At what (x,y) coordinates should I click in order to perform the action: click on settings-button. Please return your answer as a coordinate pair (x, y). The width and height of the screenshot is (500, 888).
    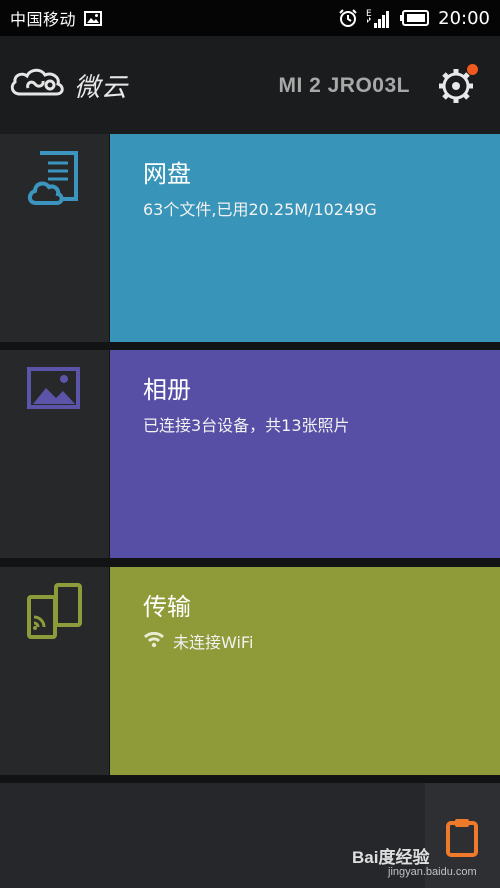
    Looking at the image, I should click on (458, 84).